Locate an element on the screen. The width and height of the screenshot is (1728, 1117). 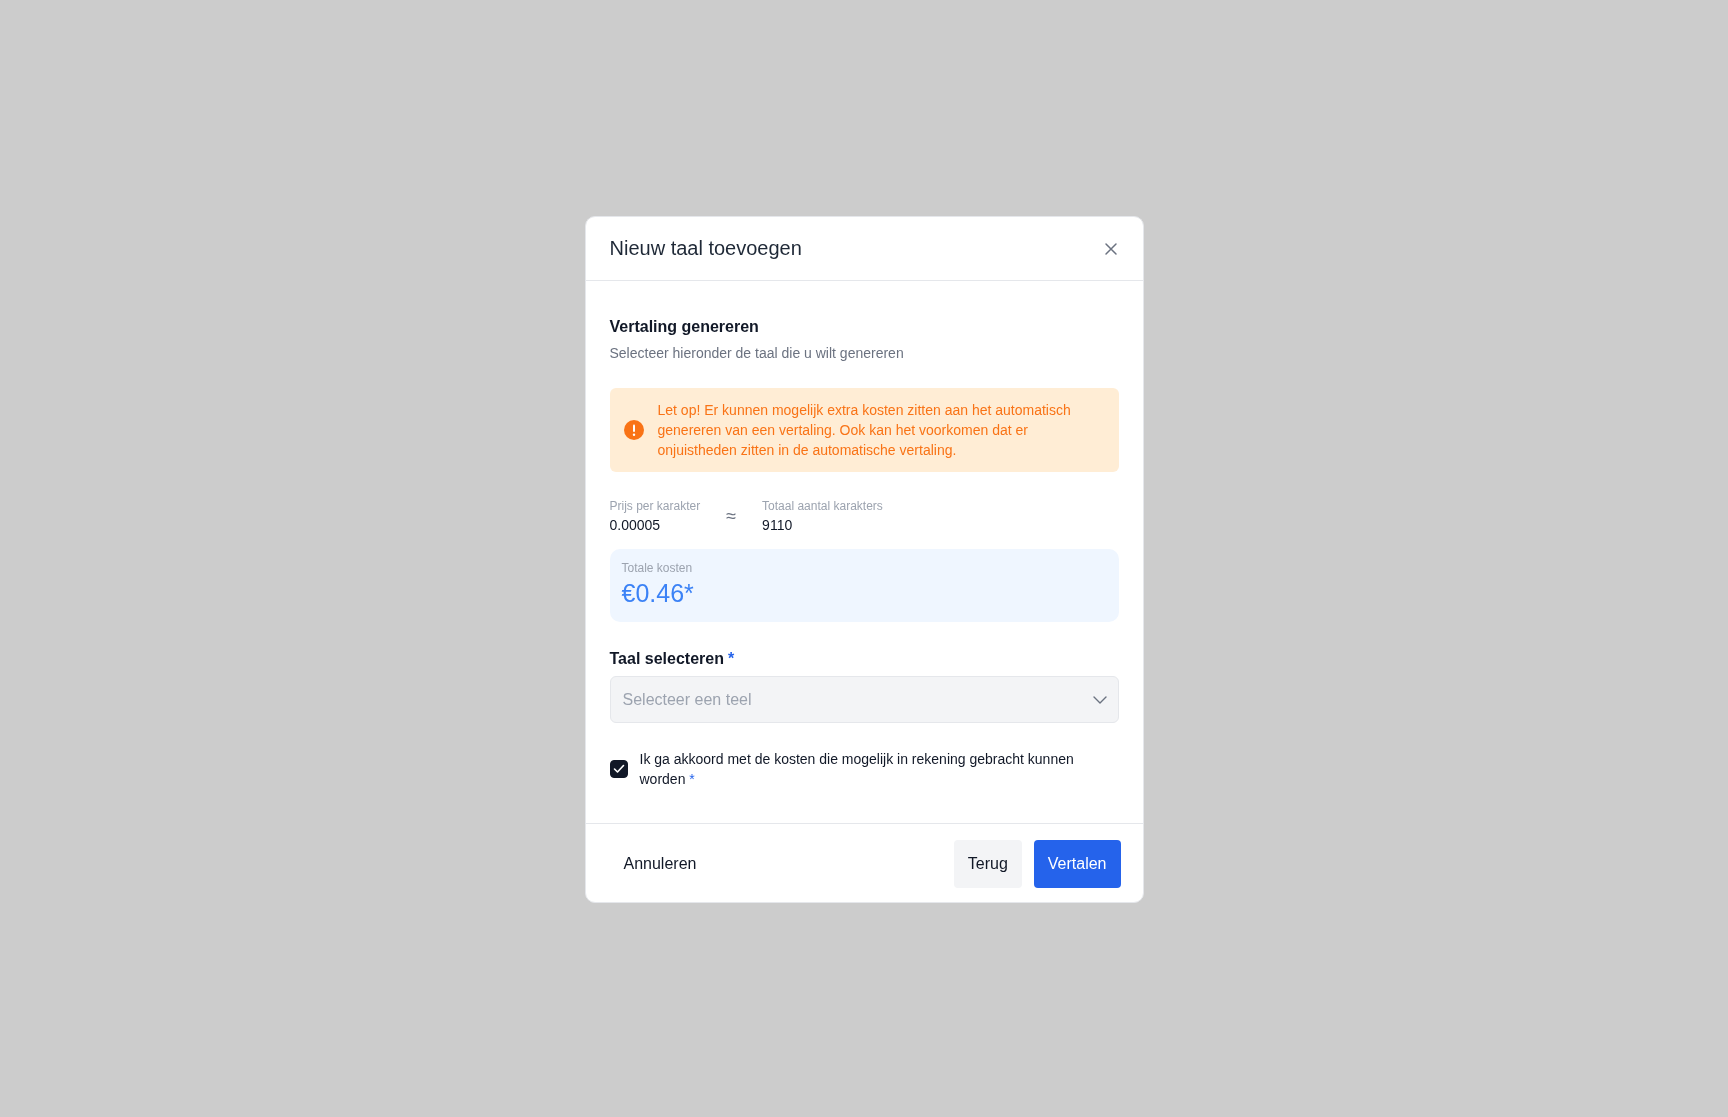
stat-label: Totaal aantal karakters is located at coordinates (822, 506).